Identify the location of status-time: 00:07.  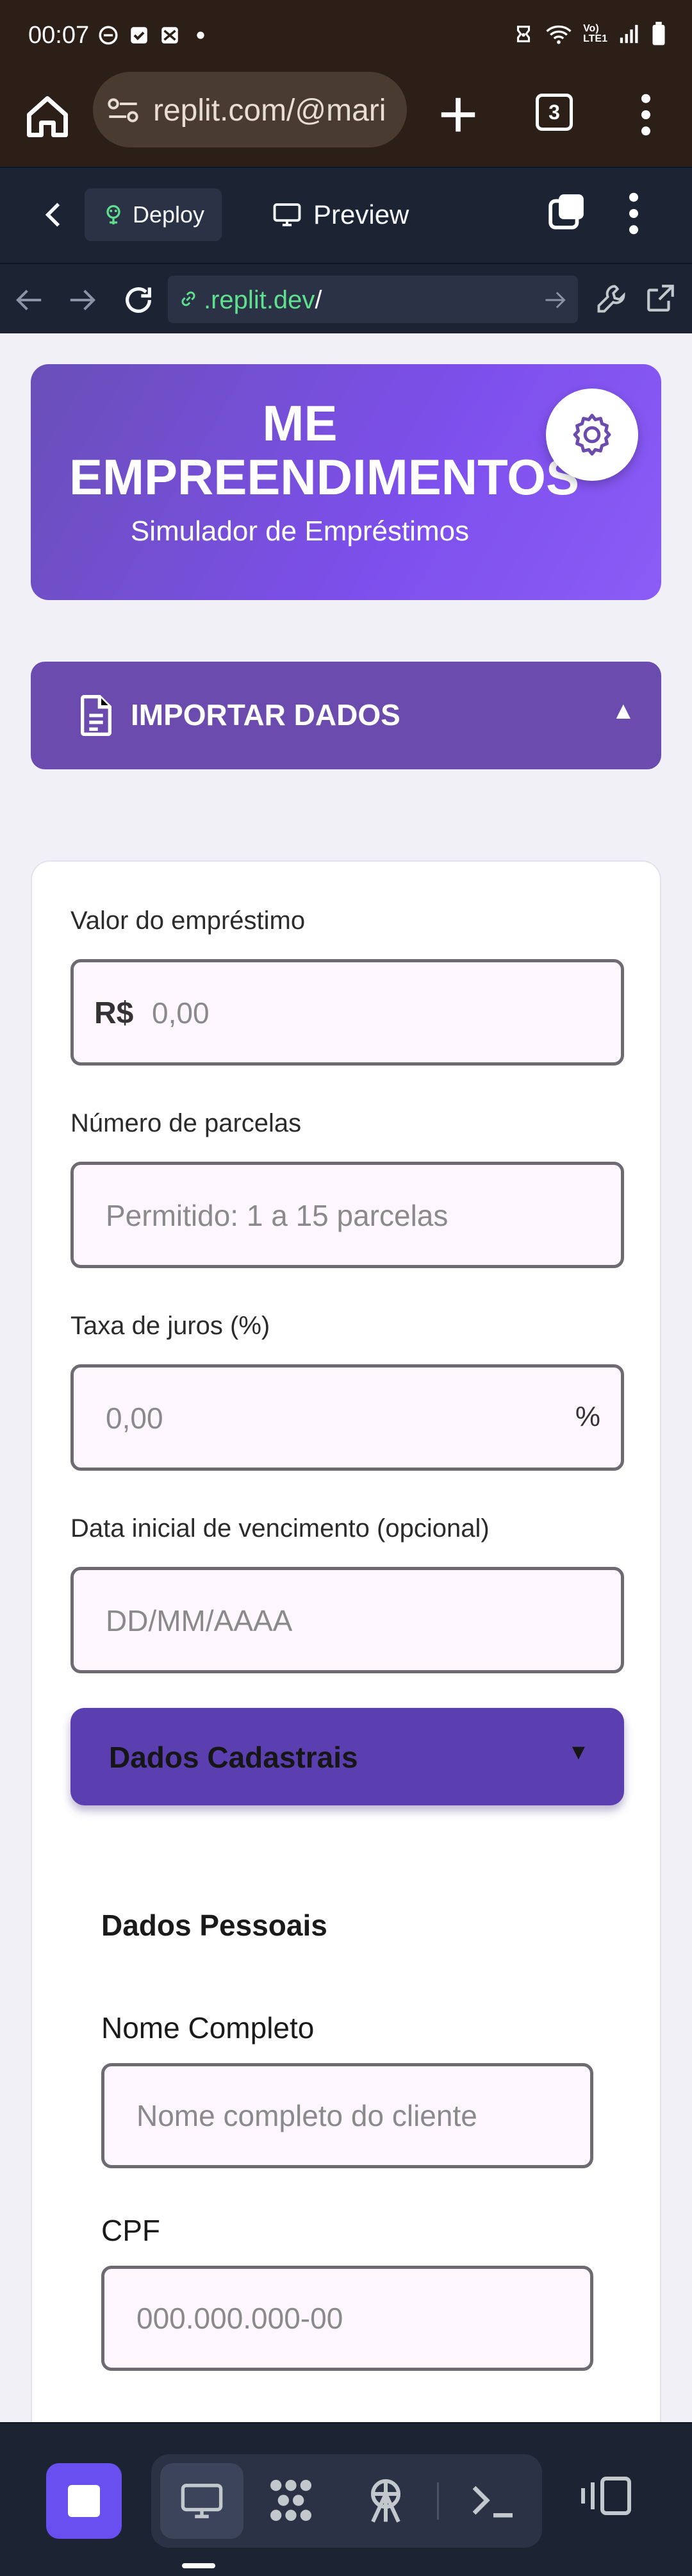
(59, 35).